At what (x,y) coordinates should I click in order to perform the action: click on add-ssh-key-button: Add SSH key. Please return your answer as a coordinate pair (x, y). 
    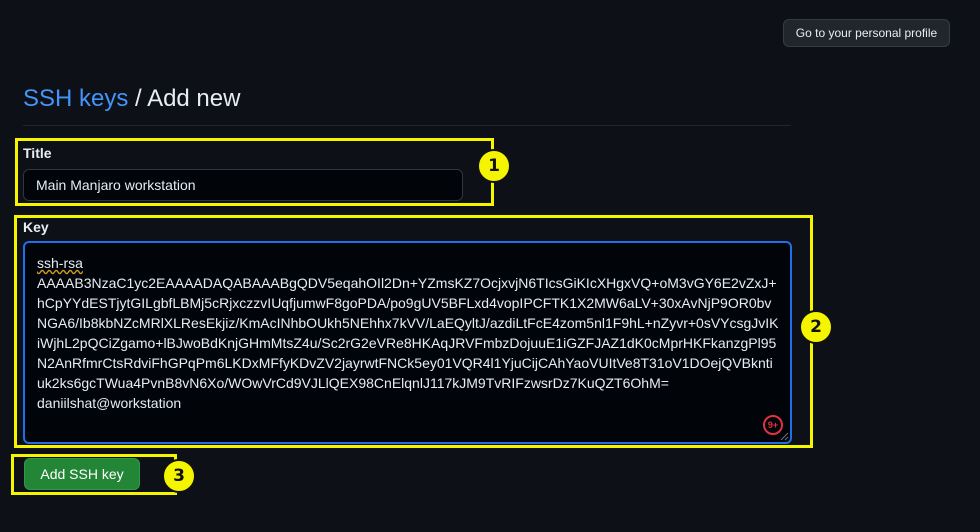
    Looking at the image, I should click on (82, 474).